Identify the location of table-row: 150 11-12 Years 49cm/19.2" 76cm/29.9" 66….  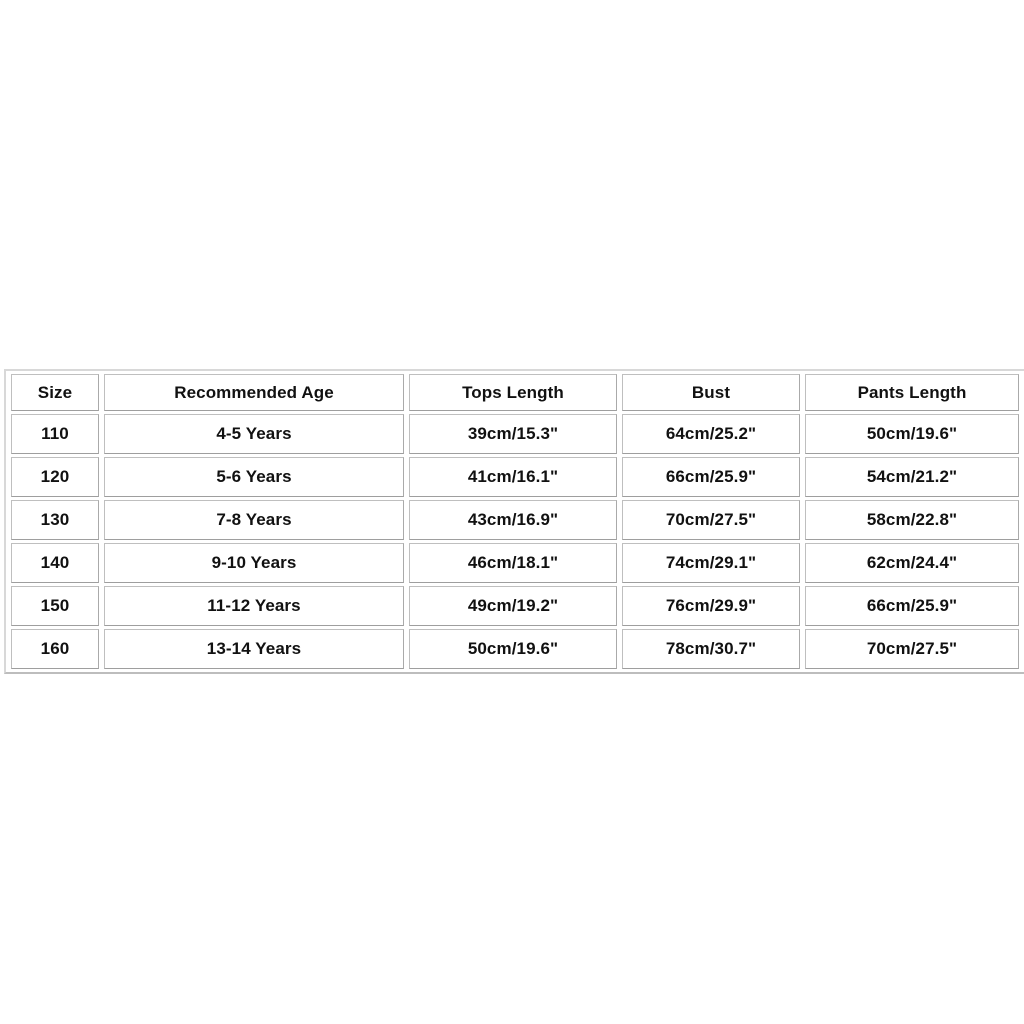
(515, 606).